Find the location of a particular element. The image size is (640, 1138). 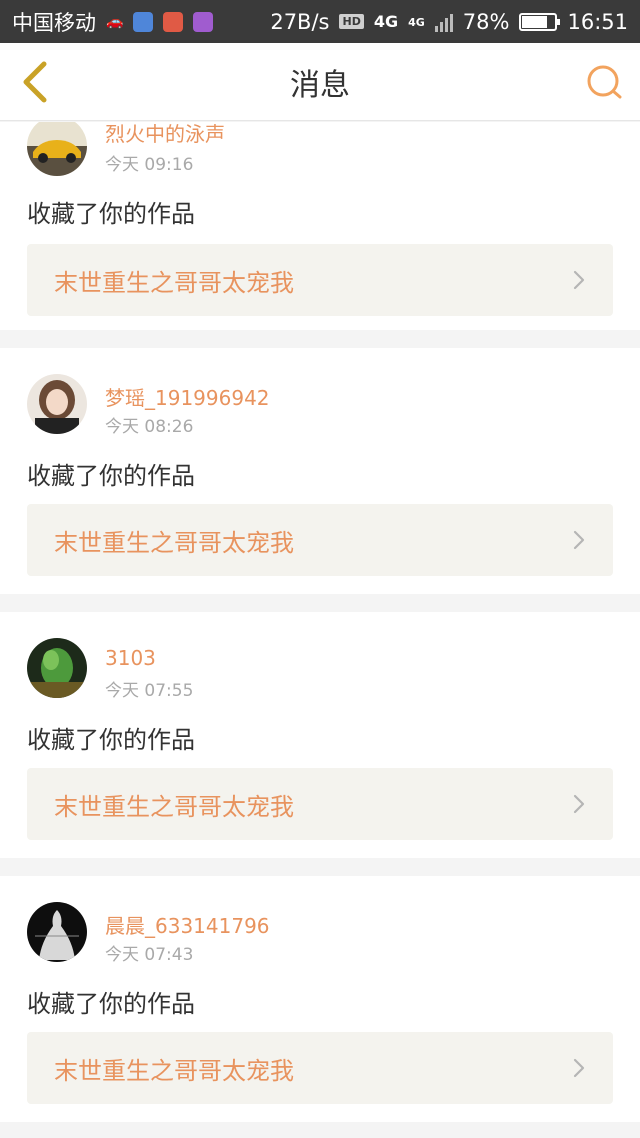

message-time: 今天 08:26 is located at coordinates (149, 427).